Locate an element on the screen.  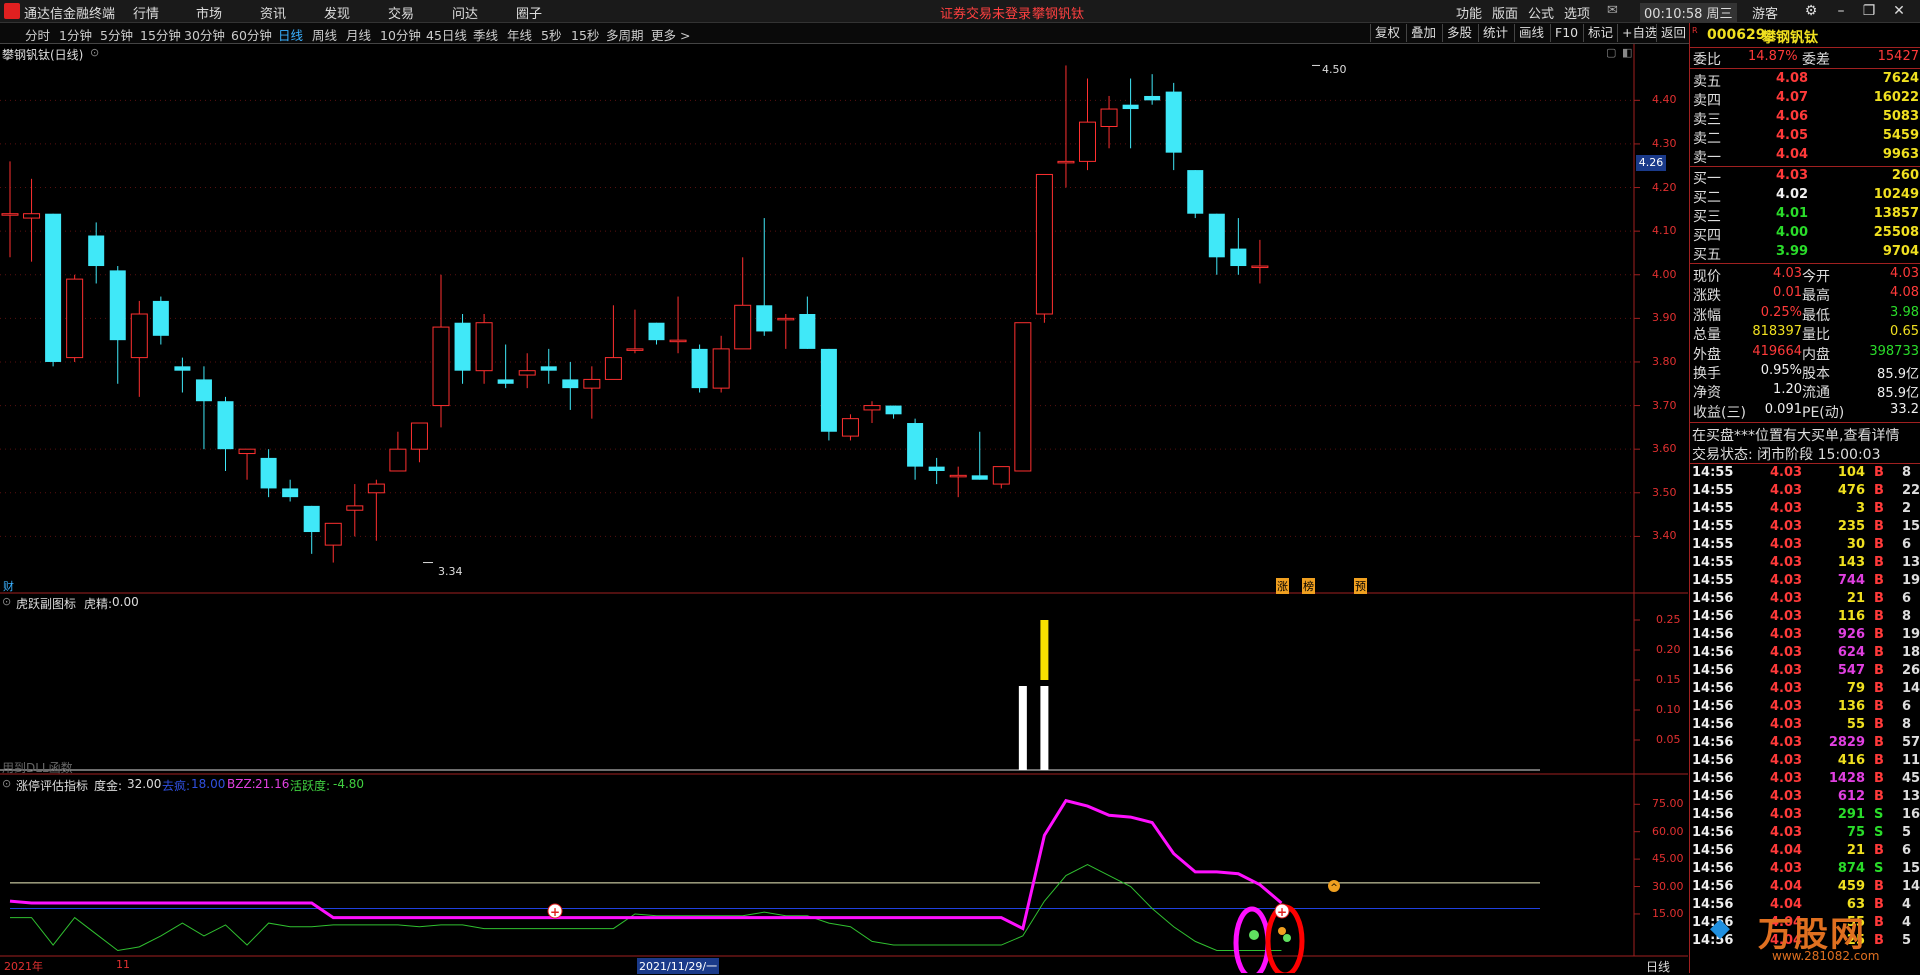
period-5sec: 5秒 is located at coordinates (551, 34).